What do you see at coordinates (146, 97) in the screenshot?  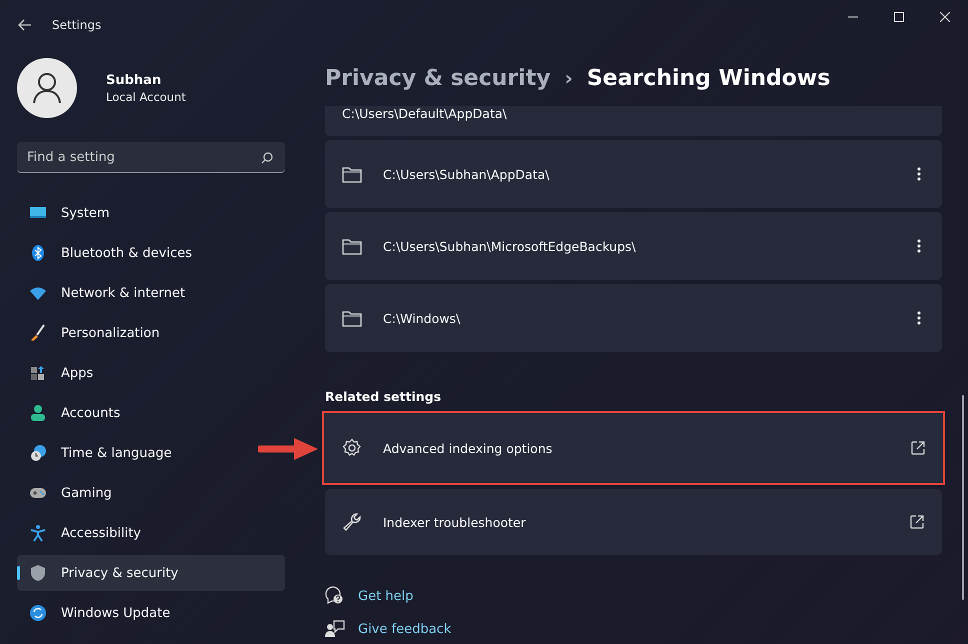 I see `account-type: Local Account` at bounding box center [146, 97].